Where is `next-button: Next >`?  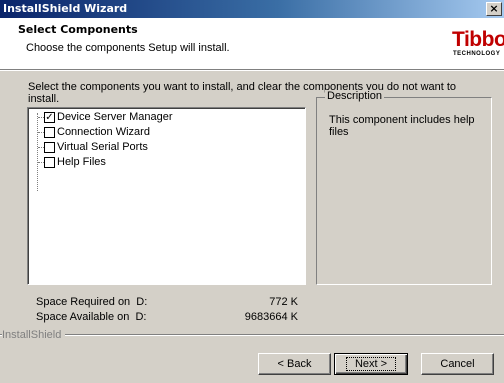
next-button: Next > is located at coordinates (371, 364).